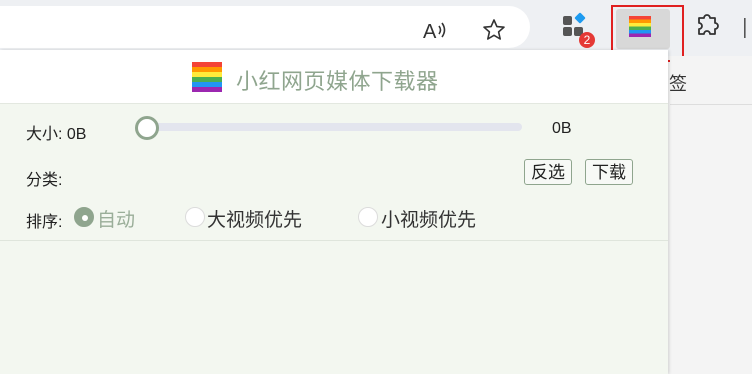 The height and width of the screenshot is (374, 752). I want to click on download-button: 下载, so click(609, 172).